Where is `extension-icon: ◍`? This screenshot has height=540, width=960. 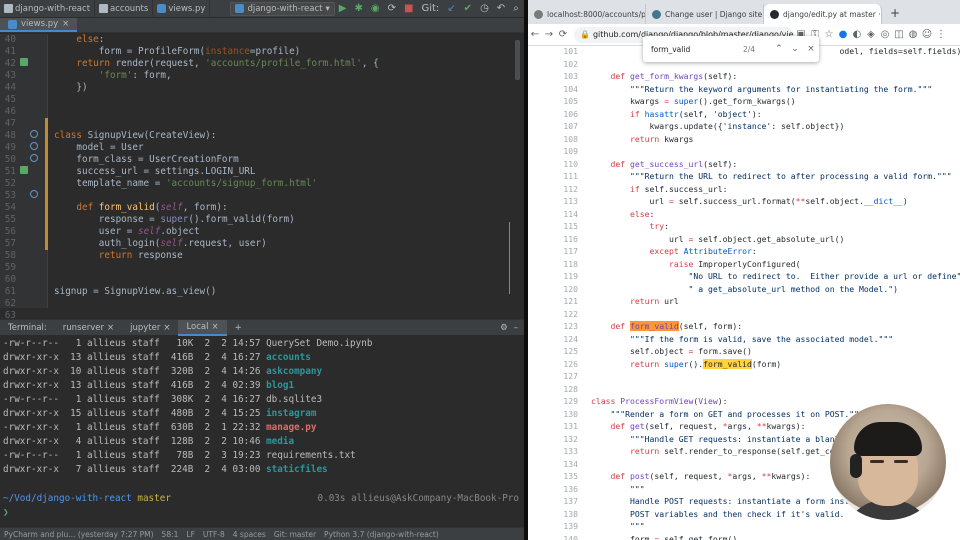
extension-icon: ◍ is located at coordinates (913, 34).